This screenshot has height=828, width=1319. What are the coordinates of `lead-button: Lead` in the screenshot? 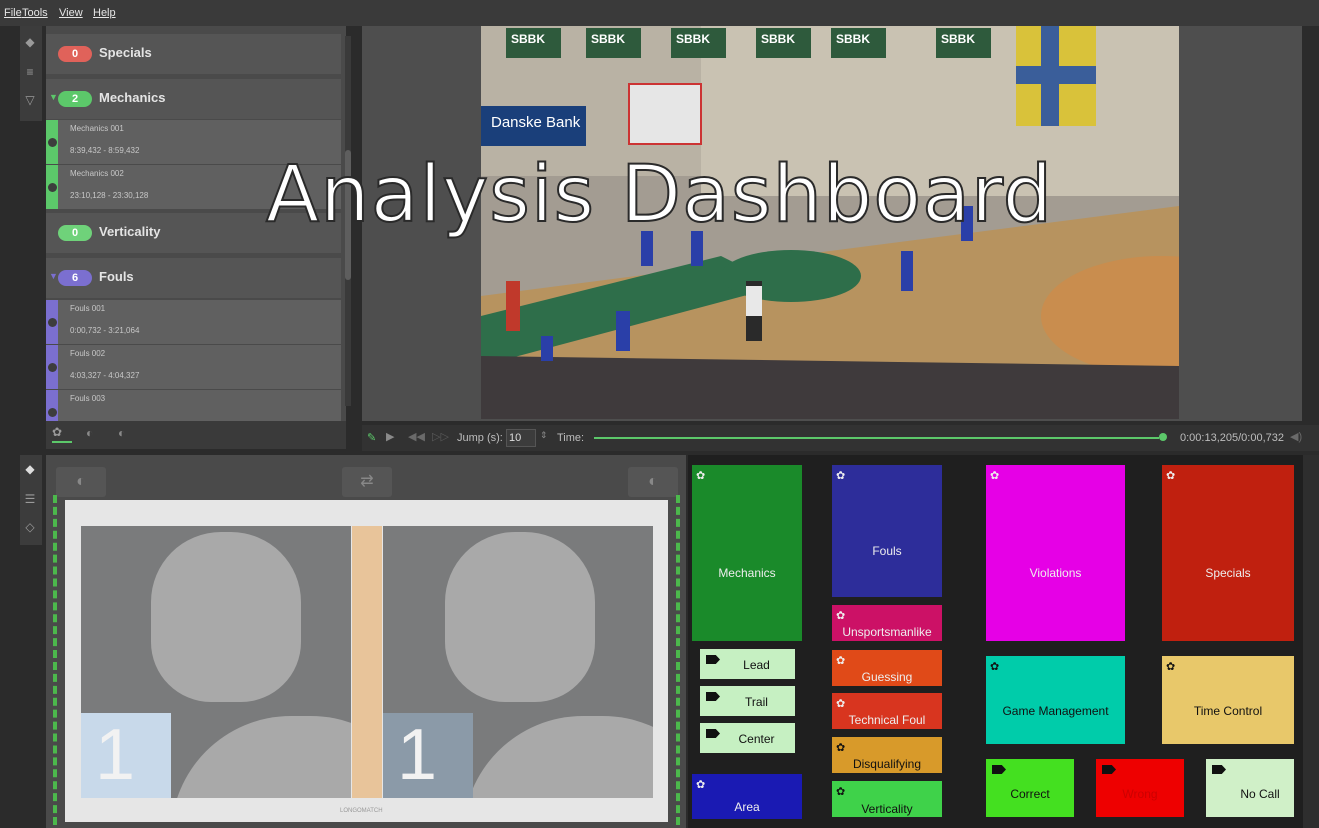 It's located at (747, 664).